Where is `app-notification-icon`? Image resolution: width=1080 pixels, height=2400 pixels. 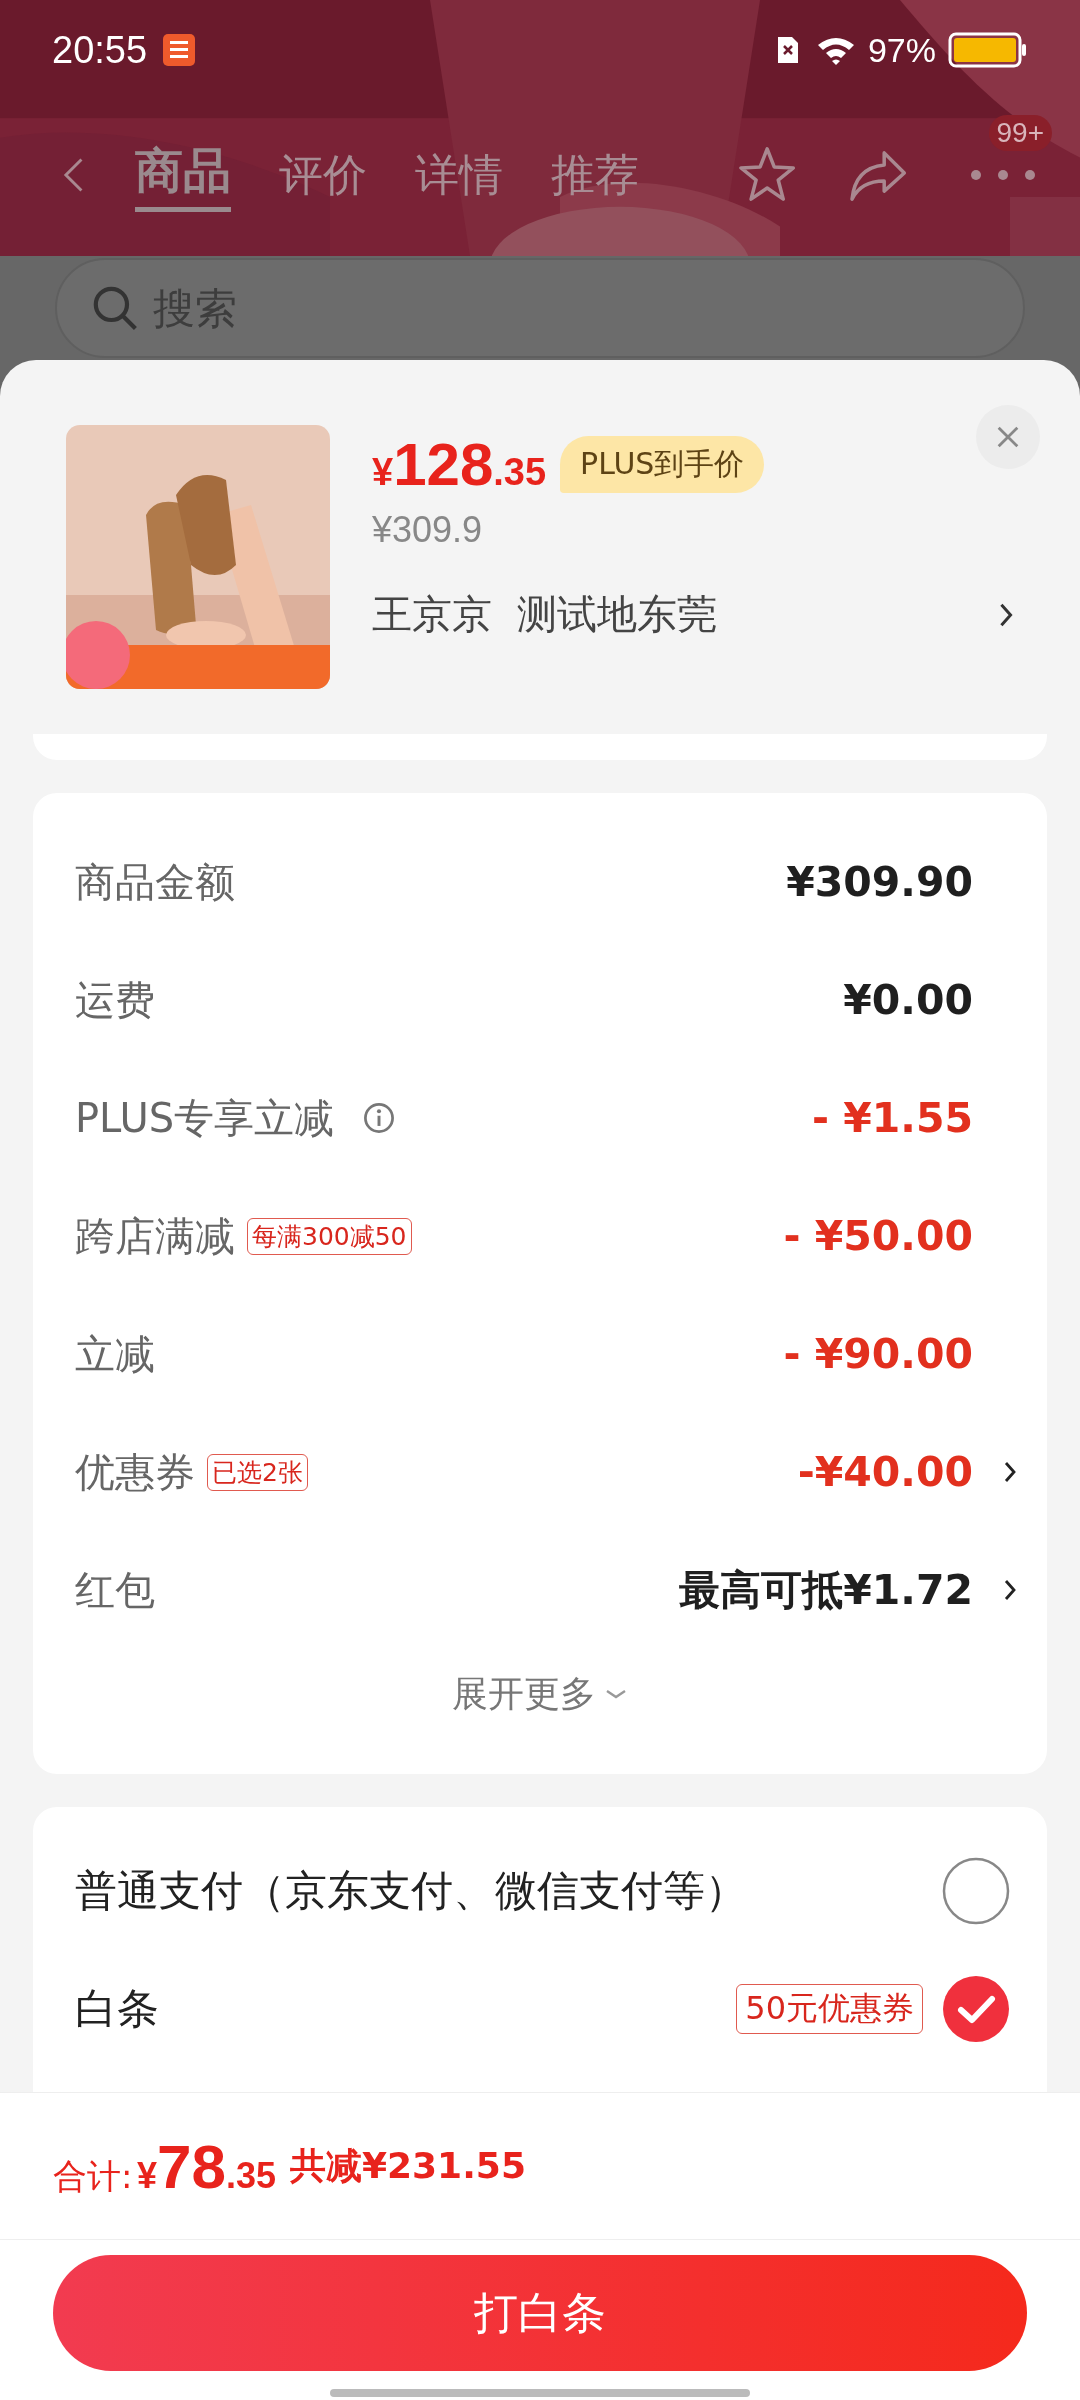
app-notification-icon is located at coordinates (179, 50).